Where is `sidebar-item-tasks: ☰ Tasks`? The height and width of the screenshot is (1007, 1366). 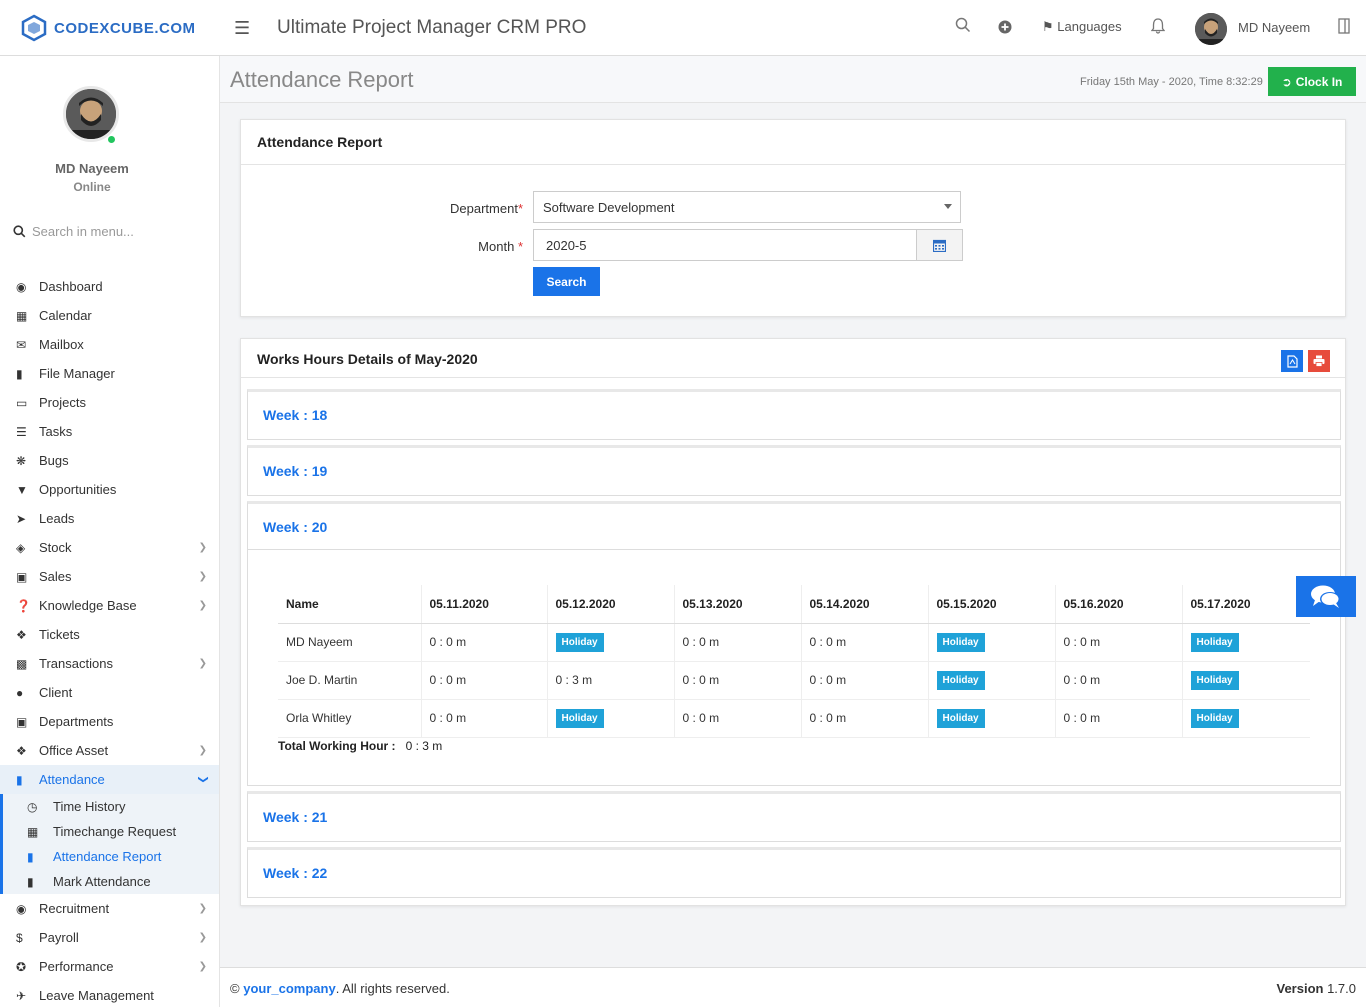 sidebar-item-tasks: ☰ Tasks is located at coordinates (109, 431).